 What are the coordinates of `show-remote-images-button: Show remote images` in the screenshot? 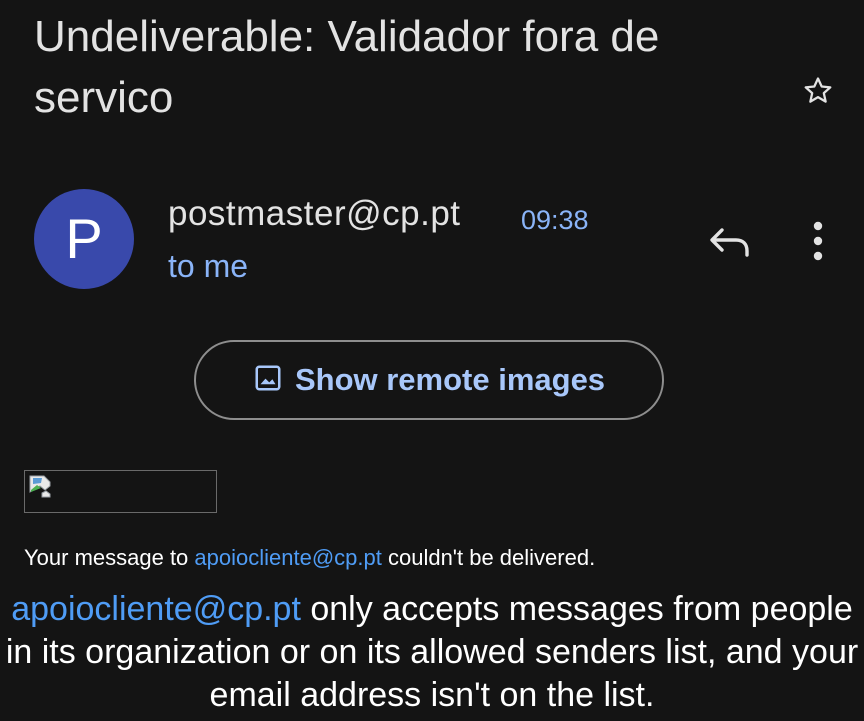 It's located at (429, 380).